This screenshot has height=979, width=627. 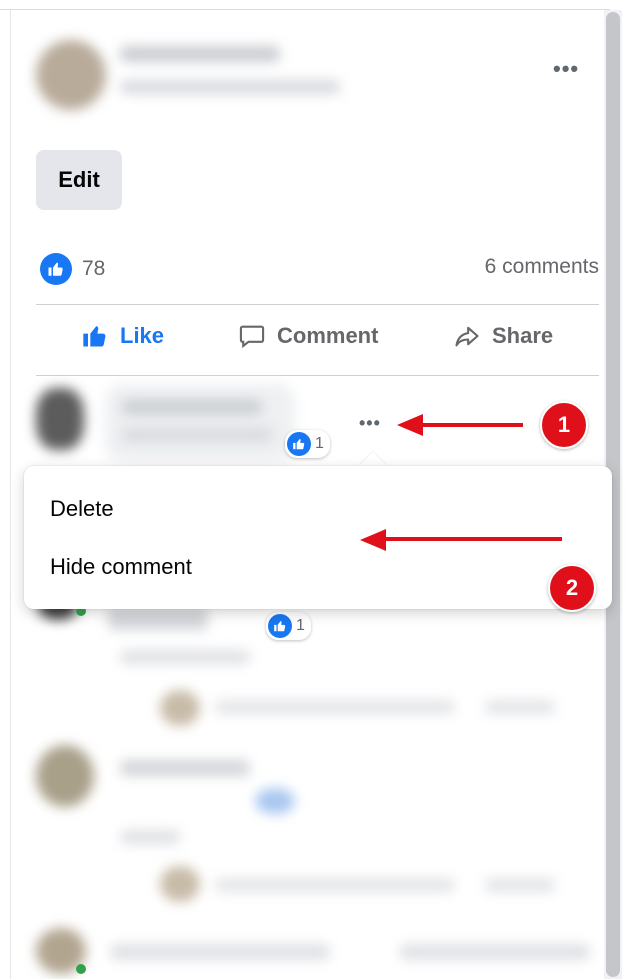 I want to click on reaction-summary: 78, so click(x=72, y=269).